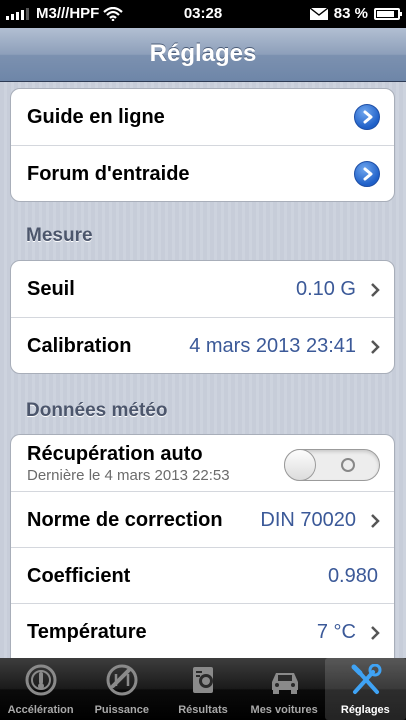  What do you see at coordinates (388, 13) in the screenshot?
I see `battery-icon` at bounding box center [388, 13].